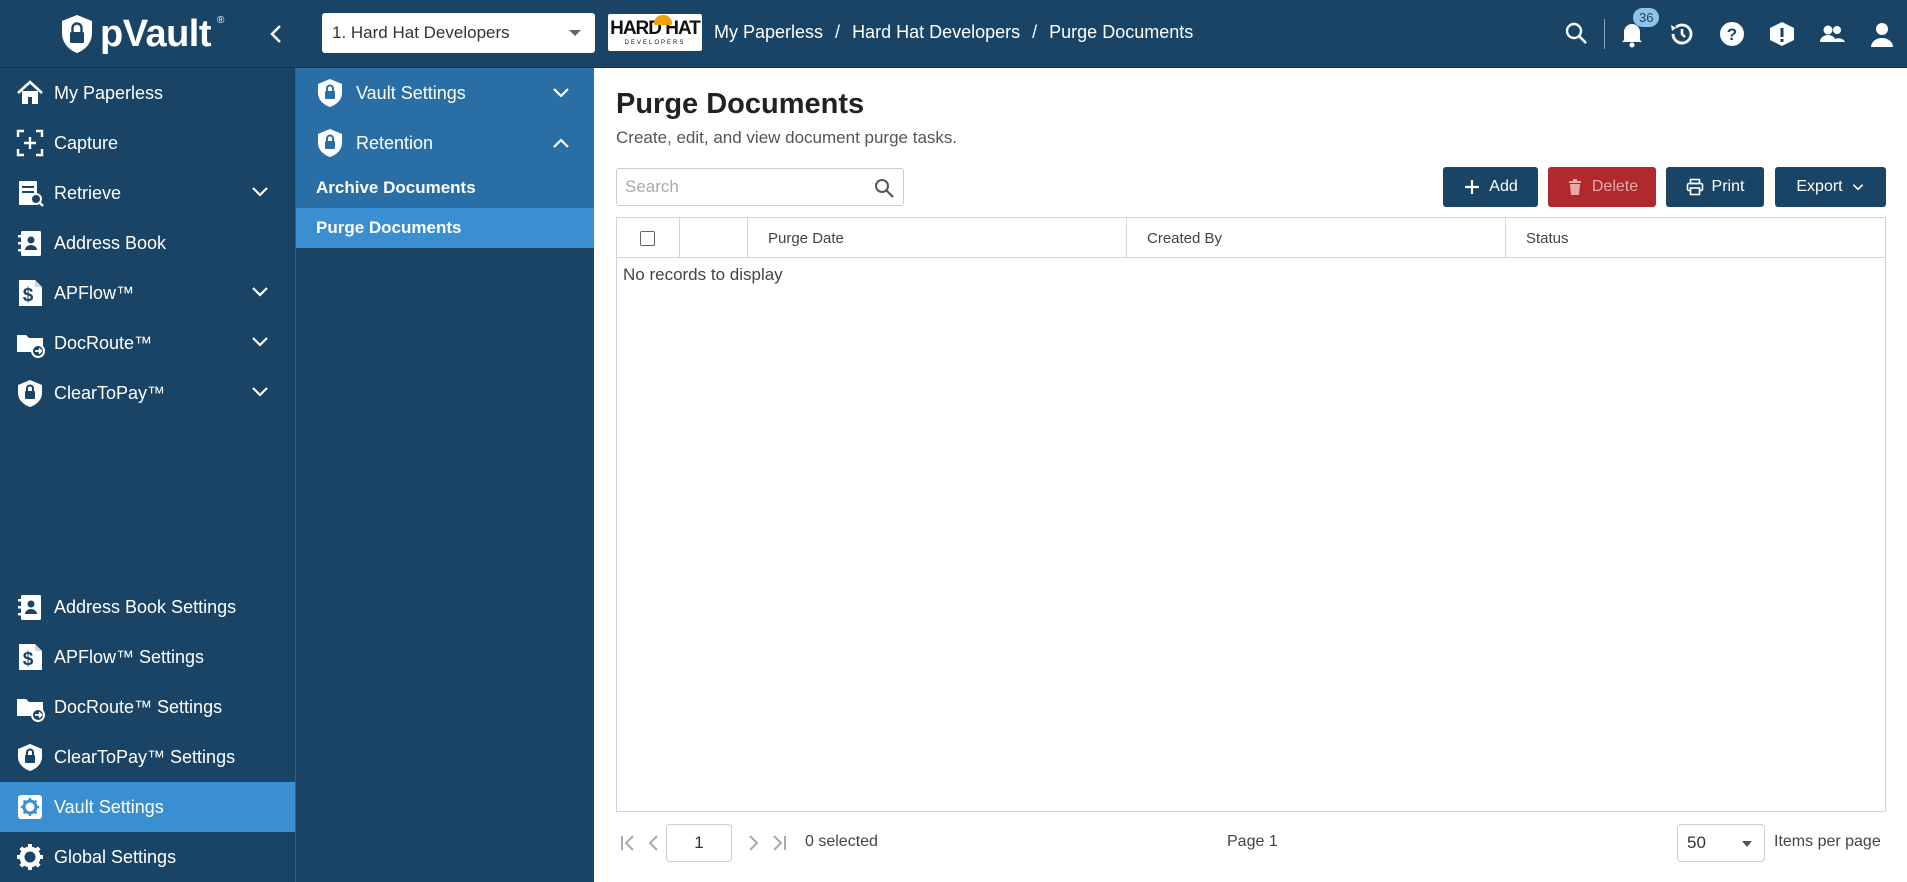 This screenshot has width=1907, height=882. I want to click on breadcrumb-my-paperless: My Paperless, so click(768, 32).